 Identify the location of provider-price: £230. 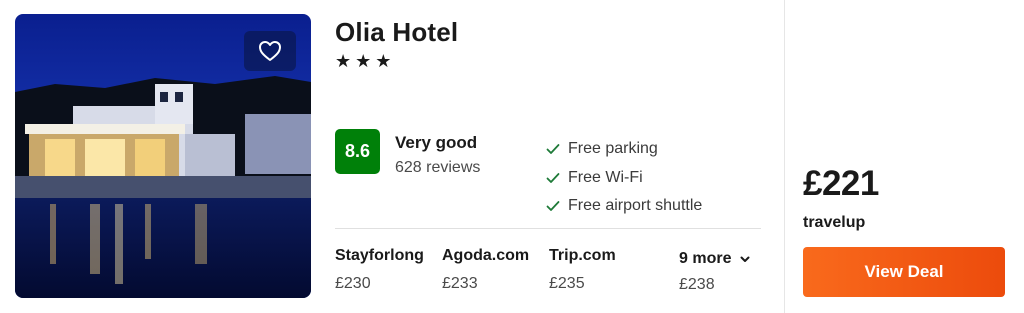
(353, 283).